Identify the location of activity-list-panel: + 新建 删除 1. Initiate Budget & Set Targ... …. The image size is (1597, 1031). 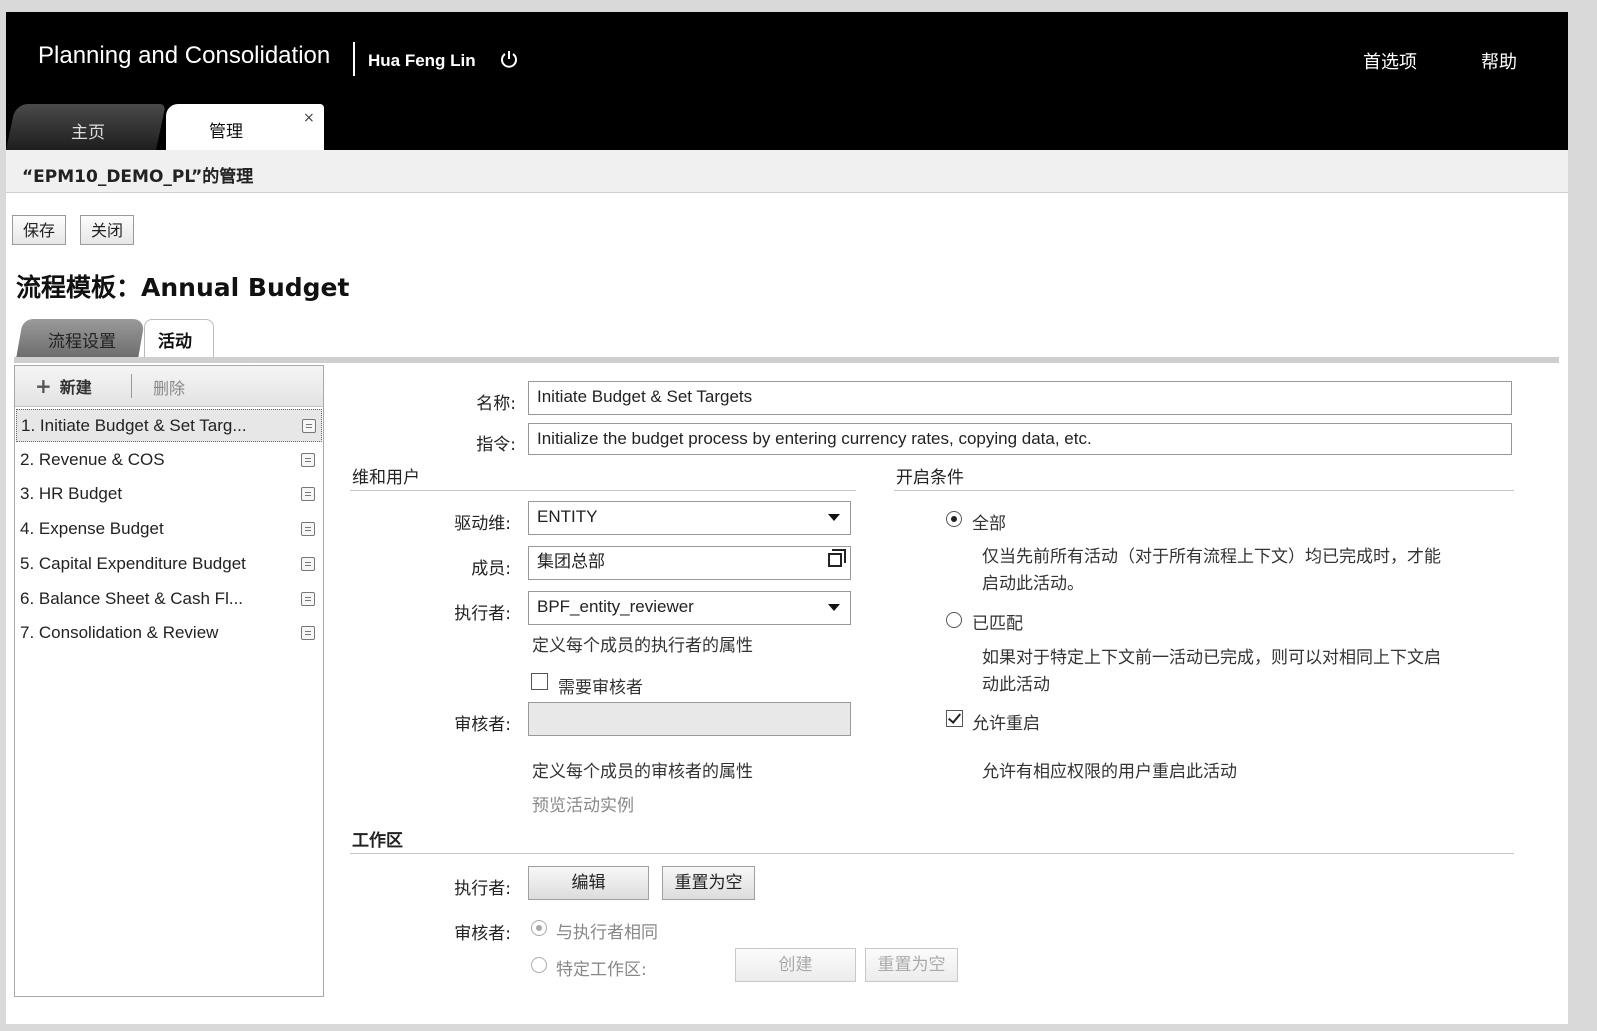
(169, 681).